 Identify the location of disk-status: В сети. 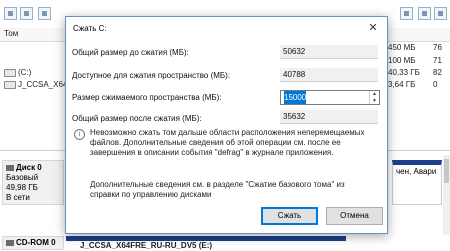
(18, 197).